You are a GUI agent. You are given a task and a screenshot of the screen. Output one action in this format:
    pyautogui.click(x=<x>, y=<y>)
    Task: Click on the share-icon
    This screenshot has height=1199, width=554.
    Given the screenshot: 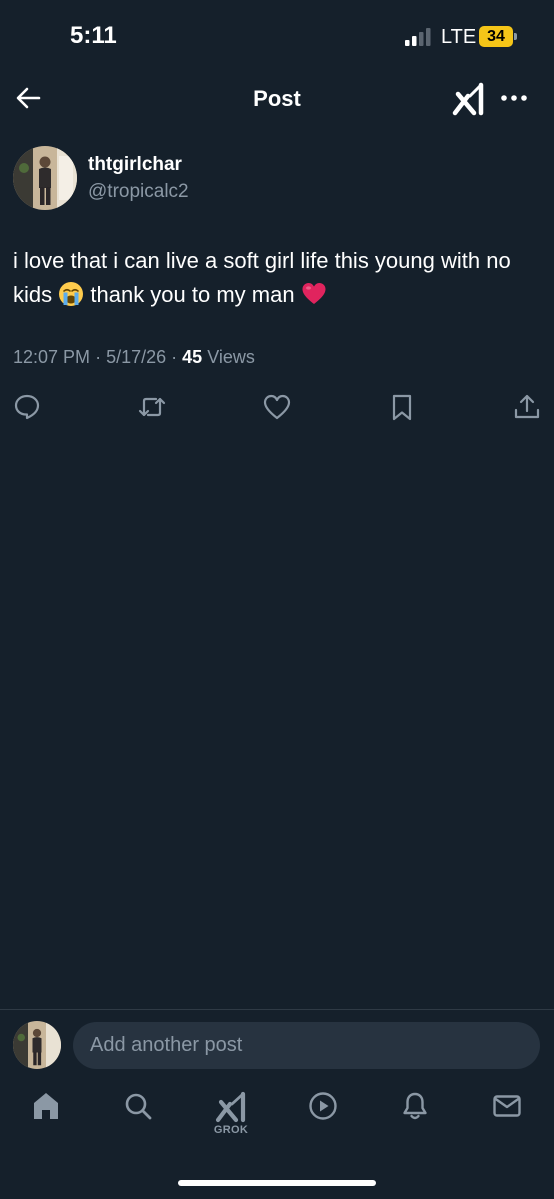 What is the action you would take?
    pyautogui.click(x=527, y=407)
    